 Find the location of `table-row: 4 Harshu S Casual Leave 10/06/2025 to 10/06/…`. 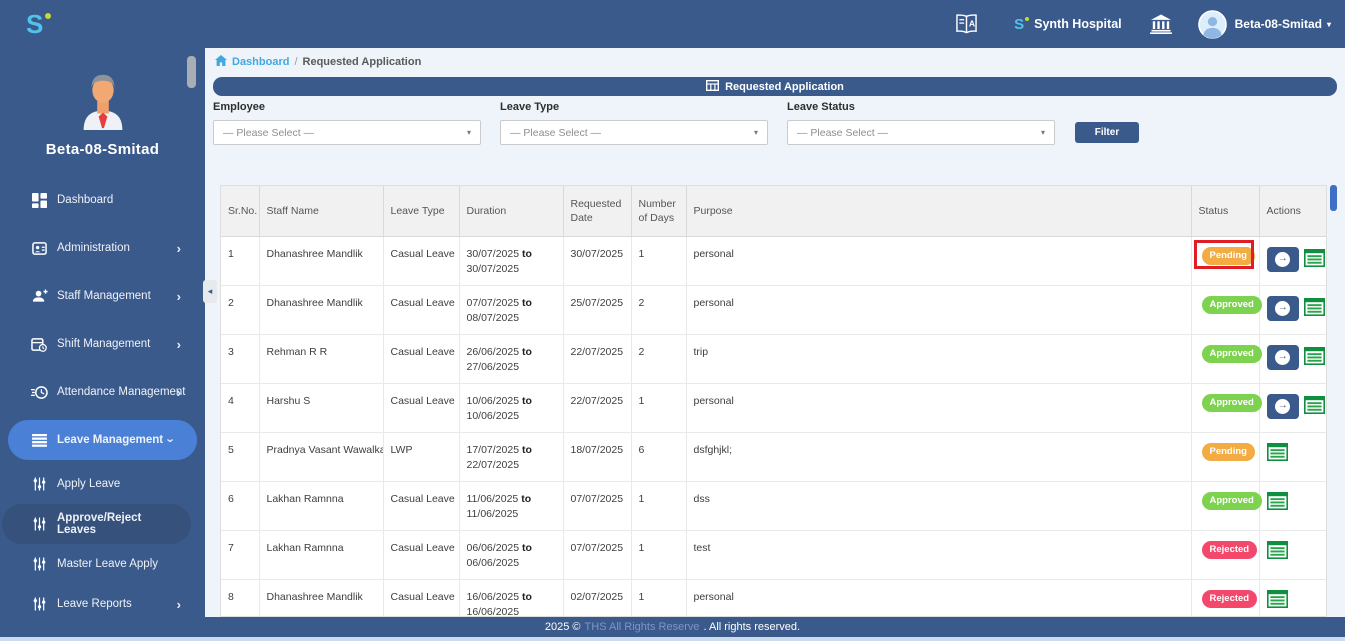

table-row: 4 Harshu S Casual Leave 10/06/2025 to 10/06/… is located at coordinates (773, 408).